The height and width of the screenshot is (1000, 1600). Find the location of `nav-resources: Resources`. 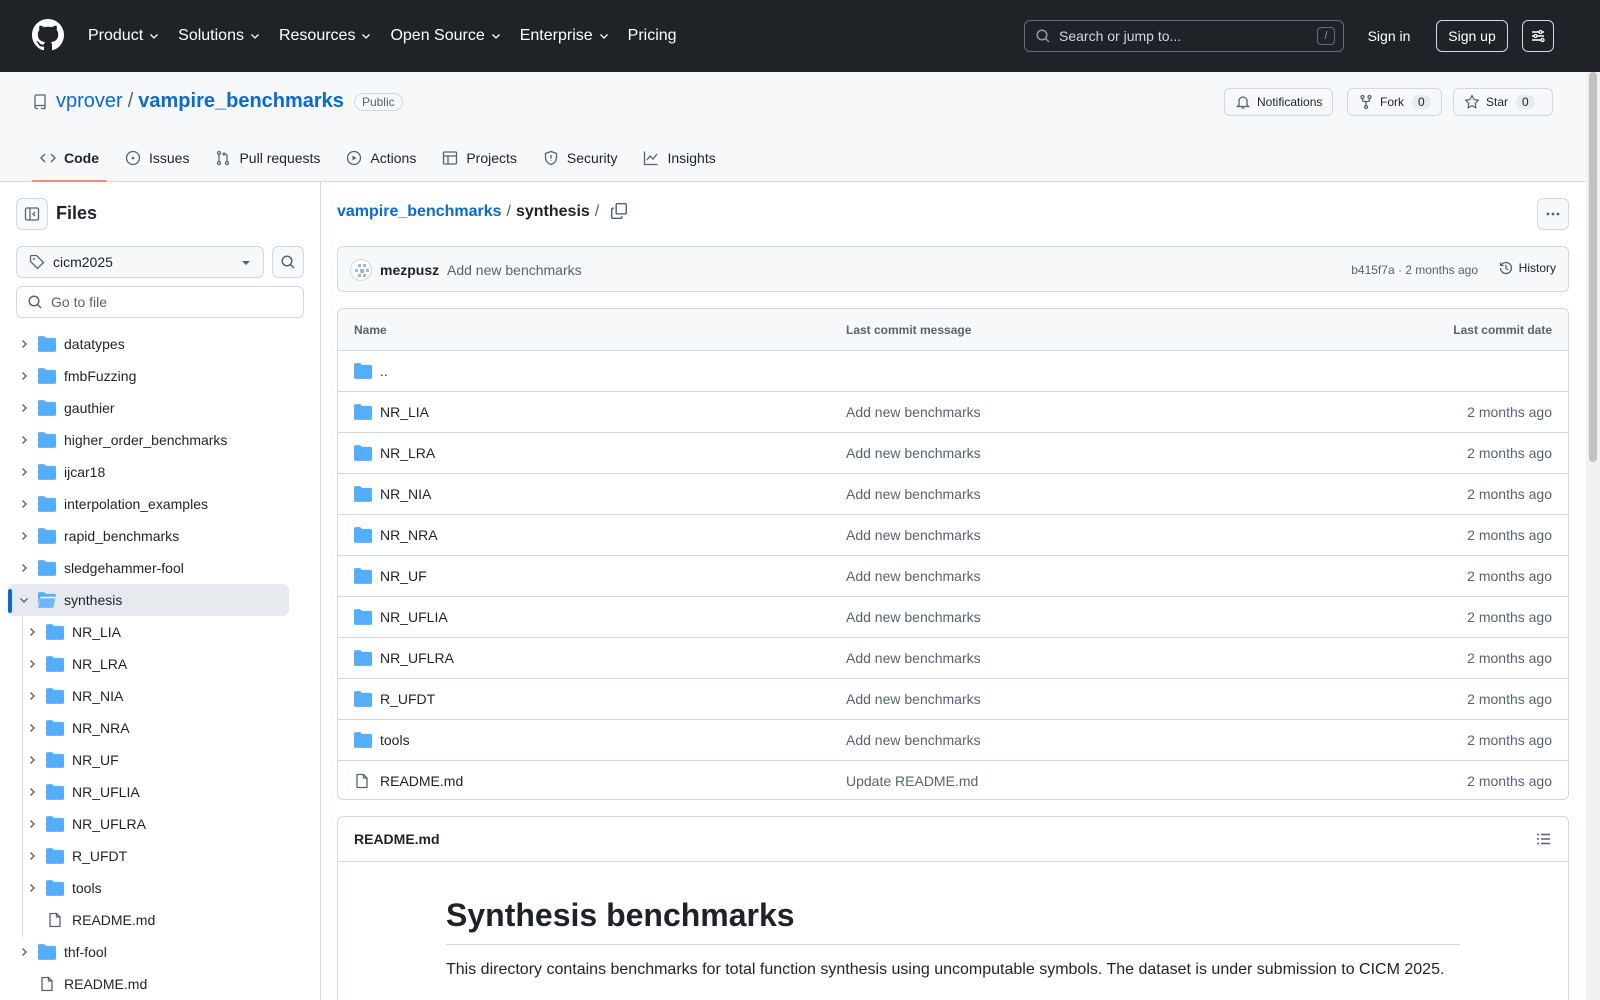

nav-resources: Resources is located at coordinates (325, 36).